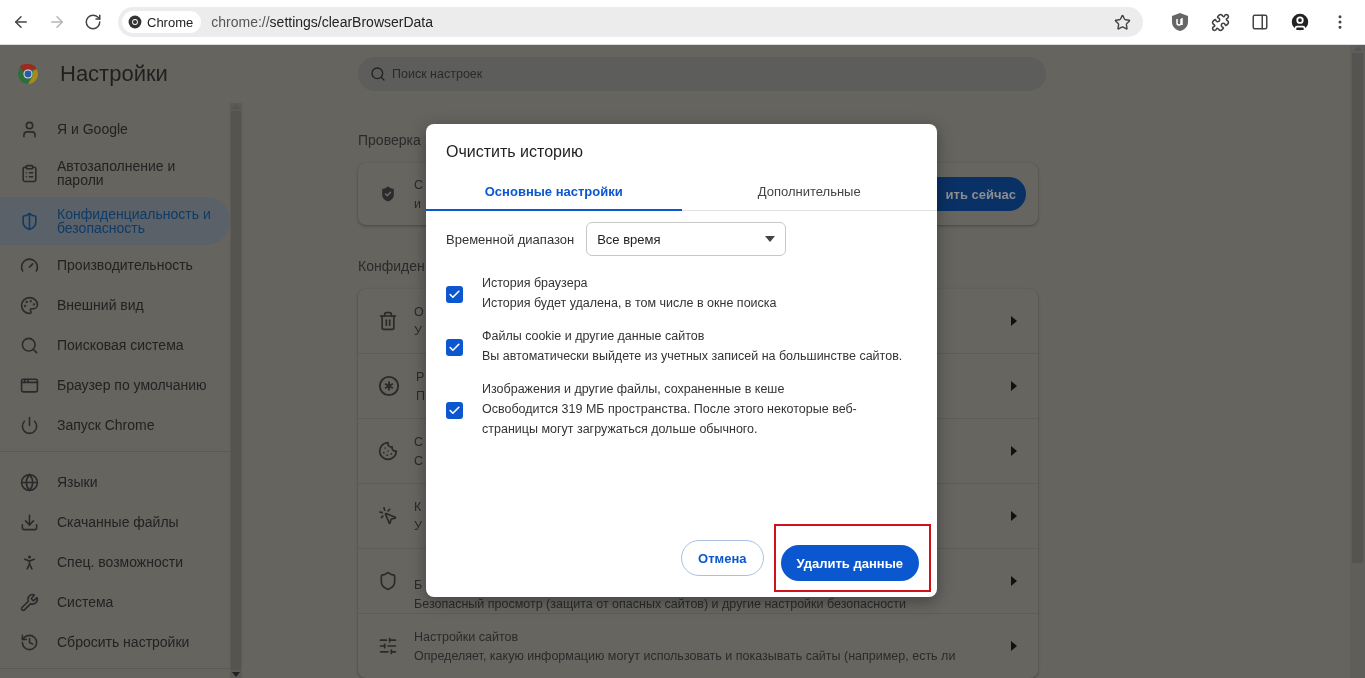 The width and height of the screenshot is (1365, 678). I want to click on field-label: Временной диапазон, so click(510, 239).